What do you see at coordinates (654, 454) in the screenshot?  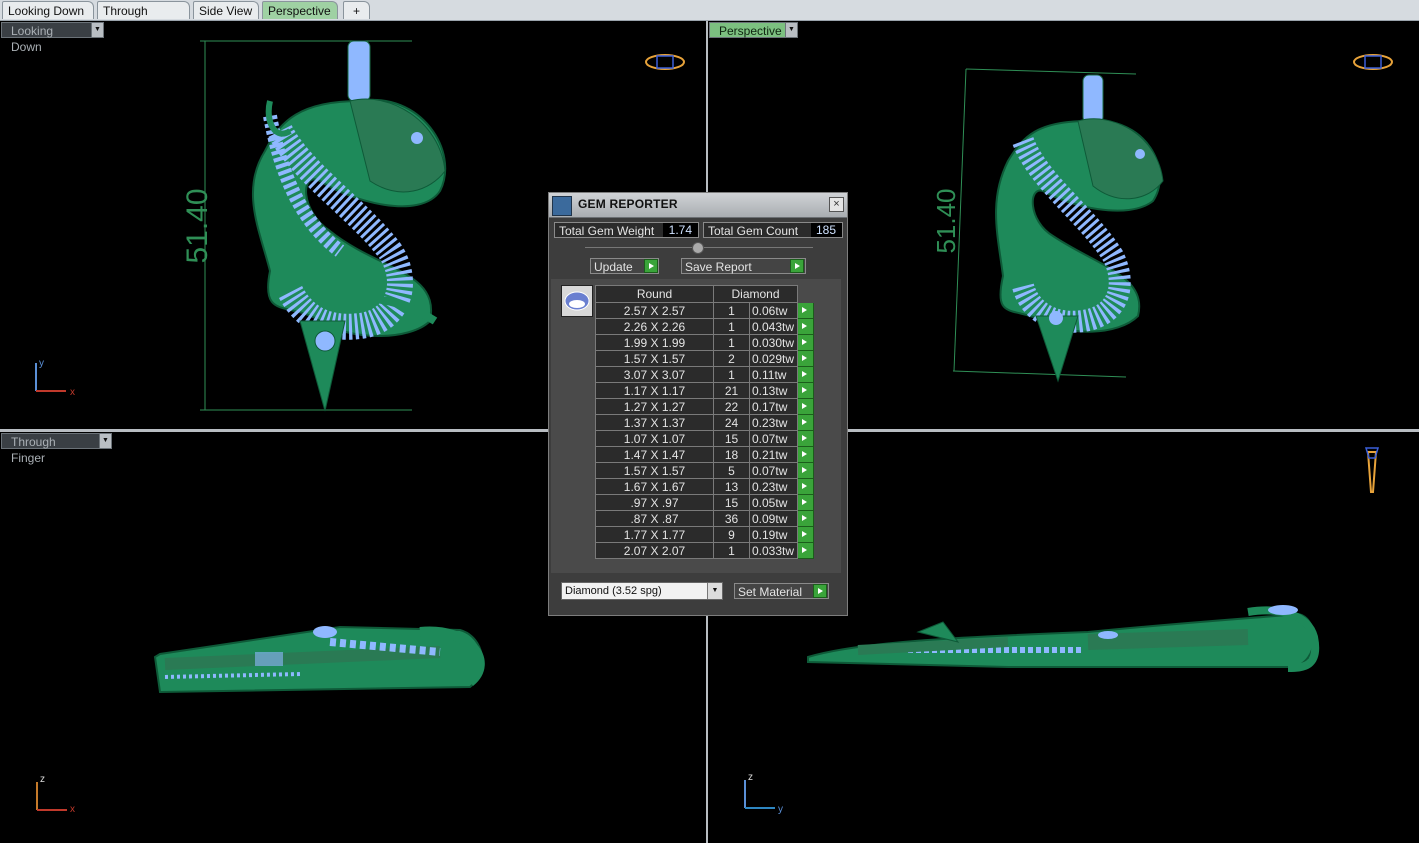 I see `gem-size-cell: 1.47 X 1.47` at bounding box center [654, 454].